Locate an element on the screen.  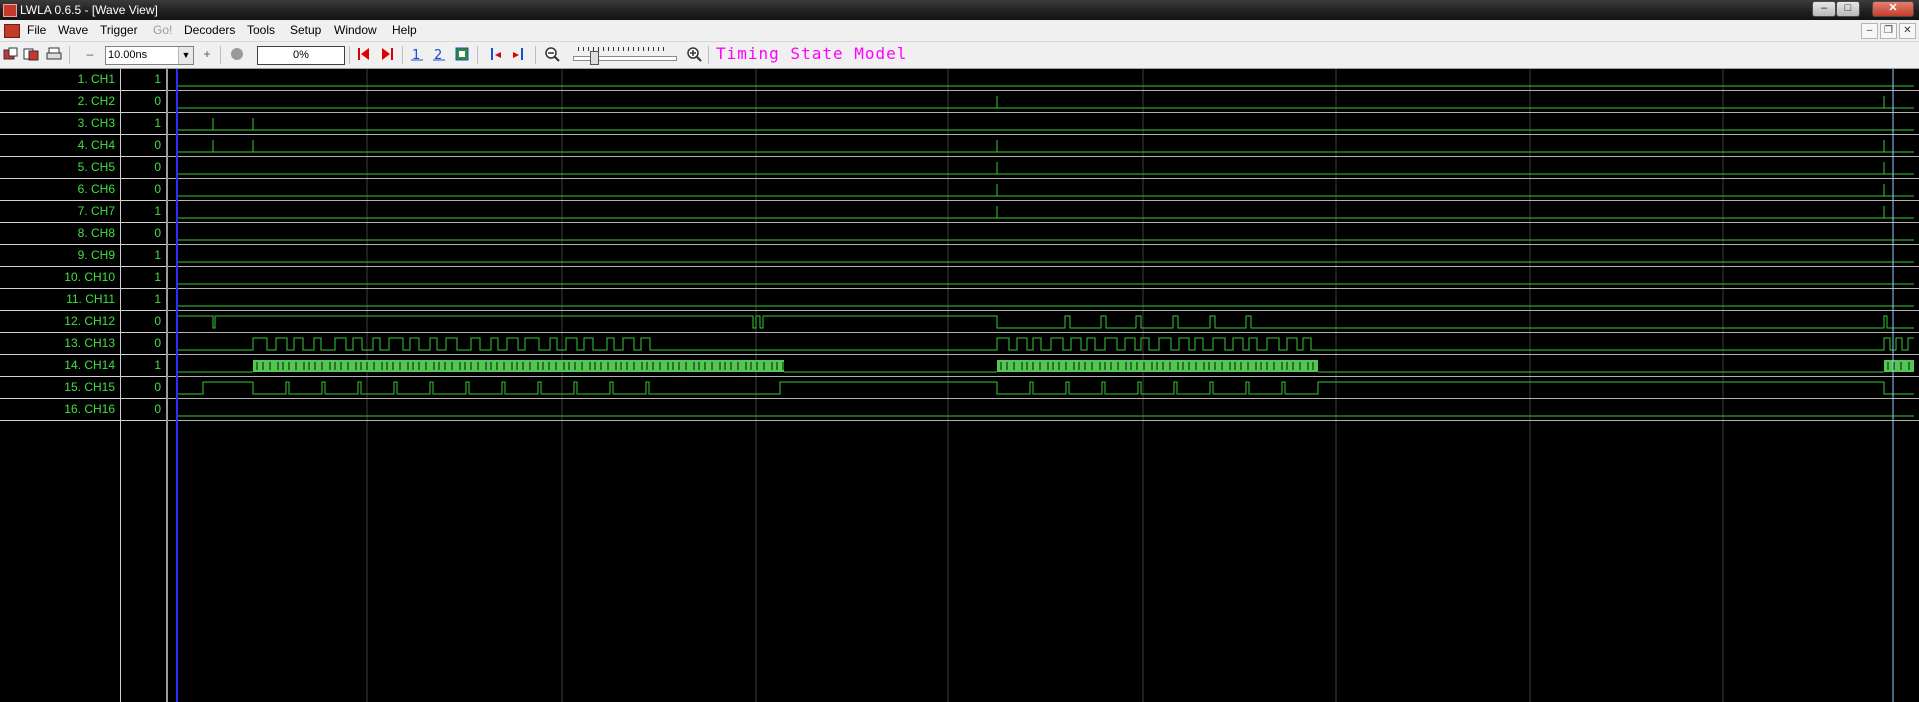
channel-name: 6. CH6 is located at coordinates (96, 189).